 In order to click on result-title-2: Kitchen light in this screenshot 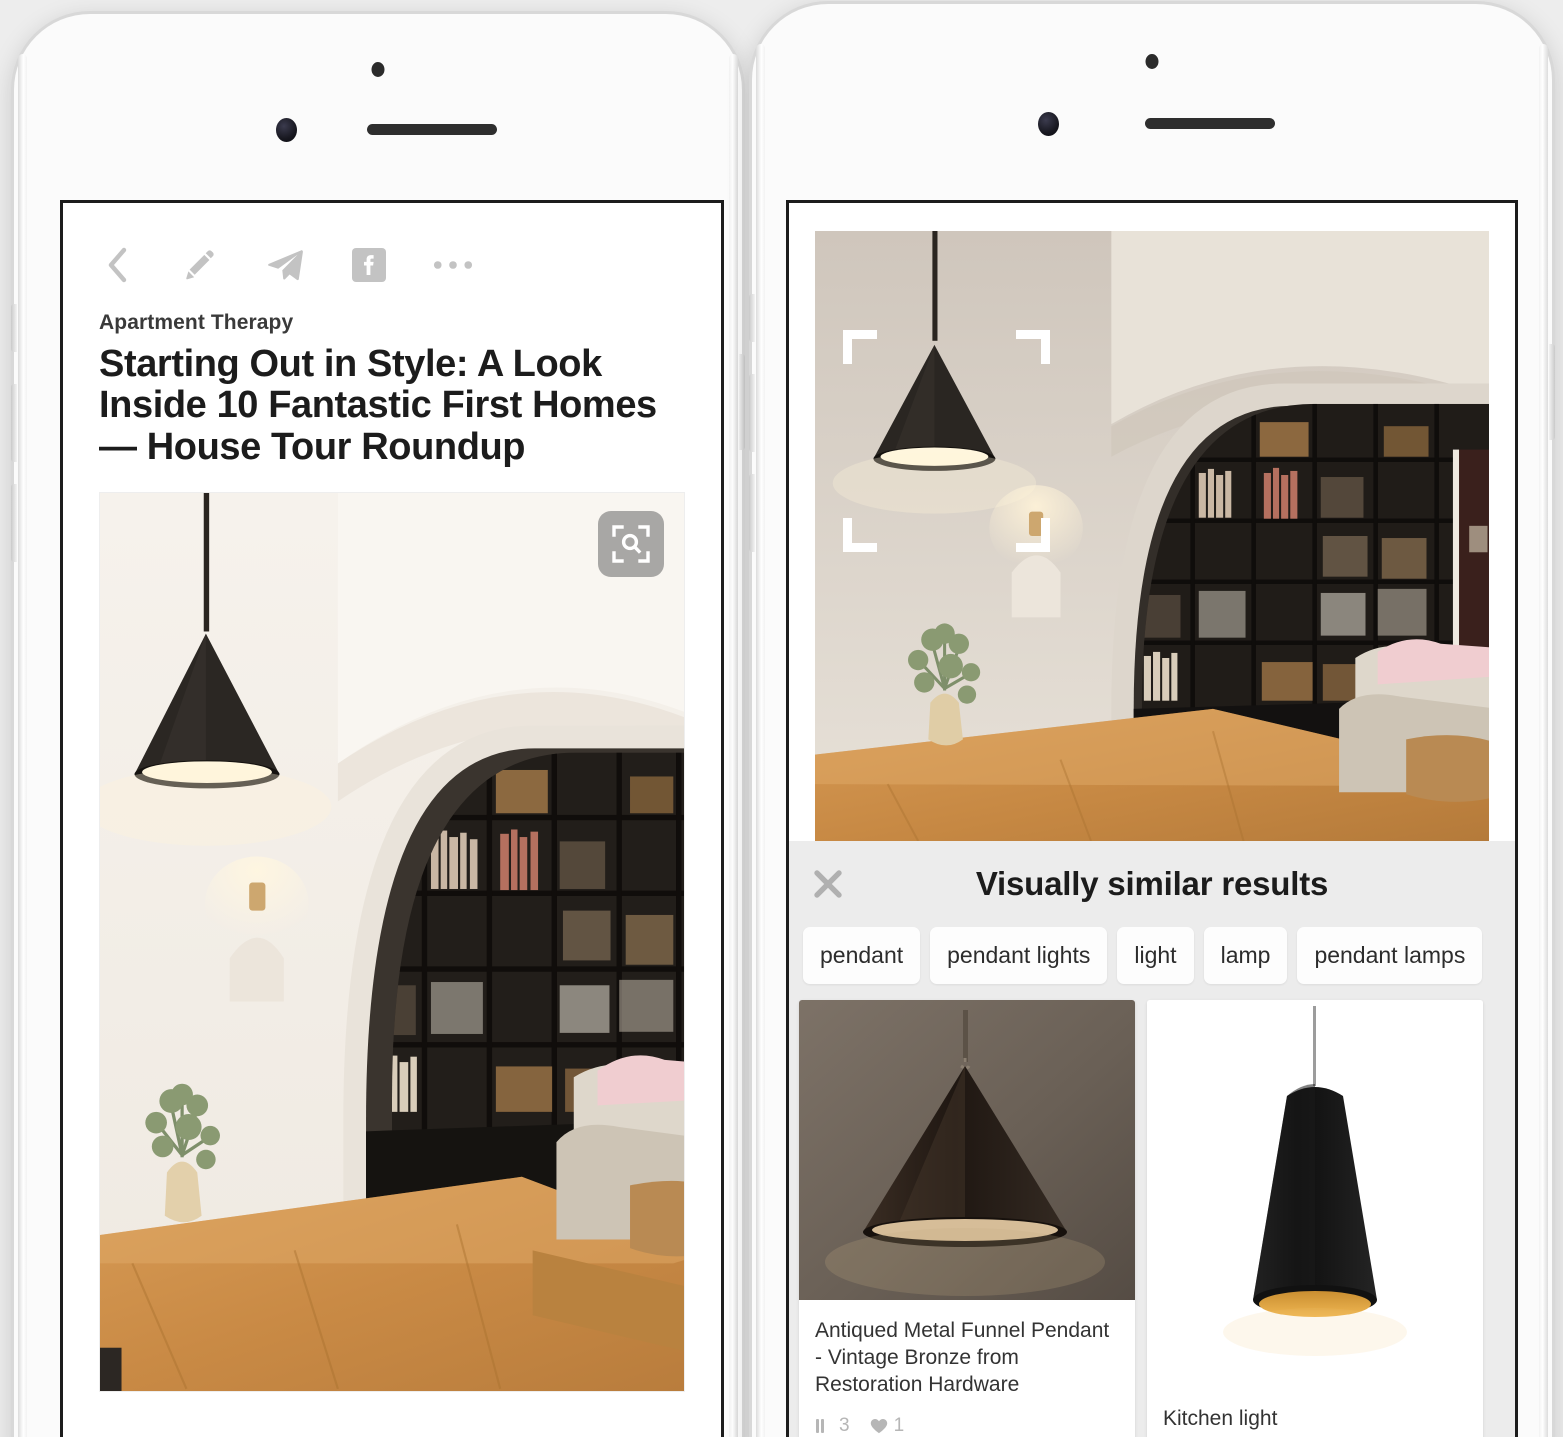, I will do `click(1220, 1418)`.